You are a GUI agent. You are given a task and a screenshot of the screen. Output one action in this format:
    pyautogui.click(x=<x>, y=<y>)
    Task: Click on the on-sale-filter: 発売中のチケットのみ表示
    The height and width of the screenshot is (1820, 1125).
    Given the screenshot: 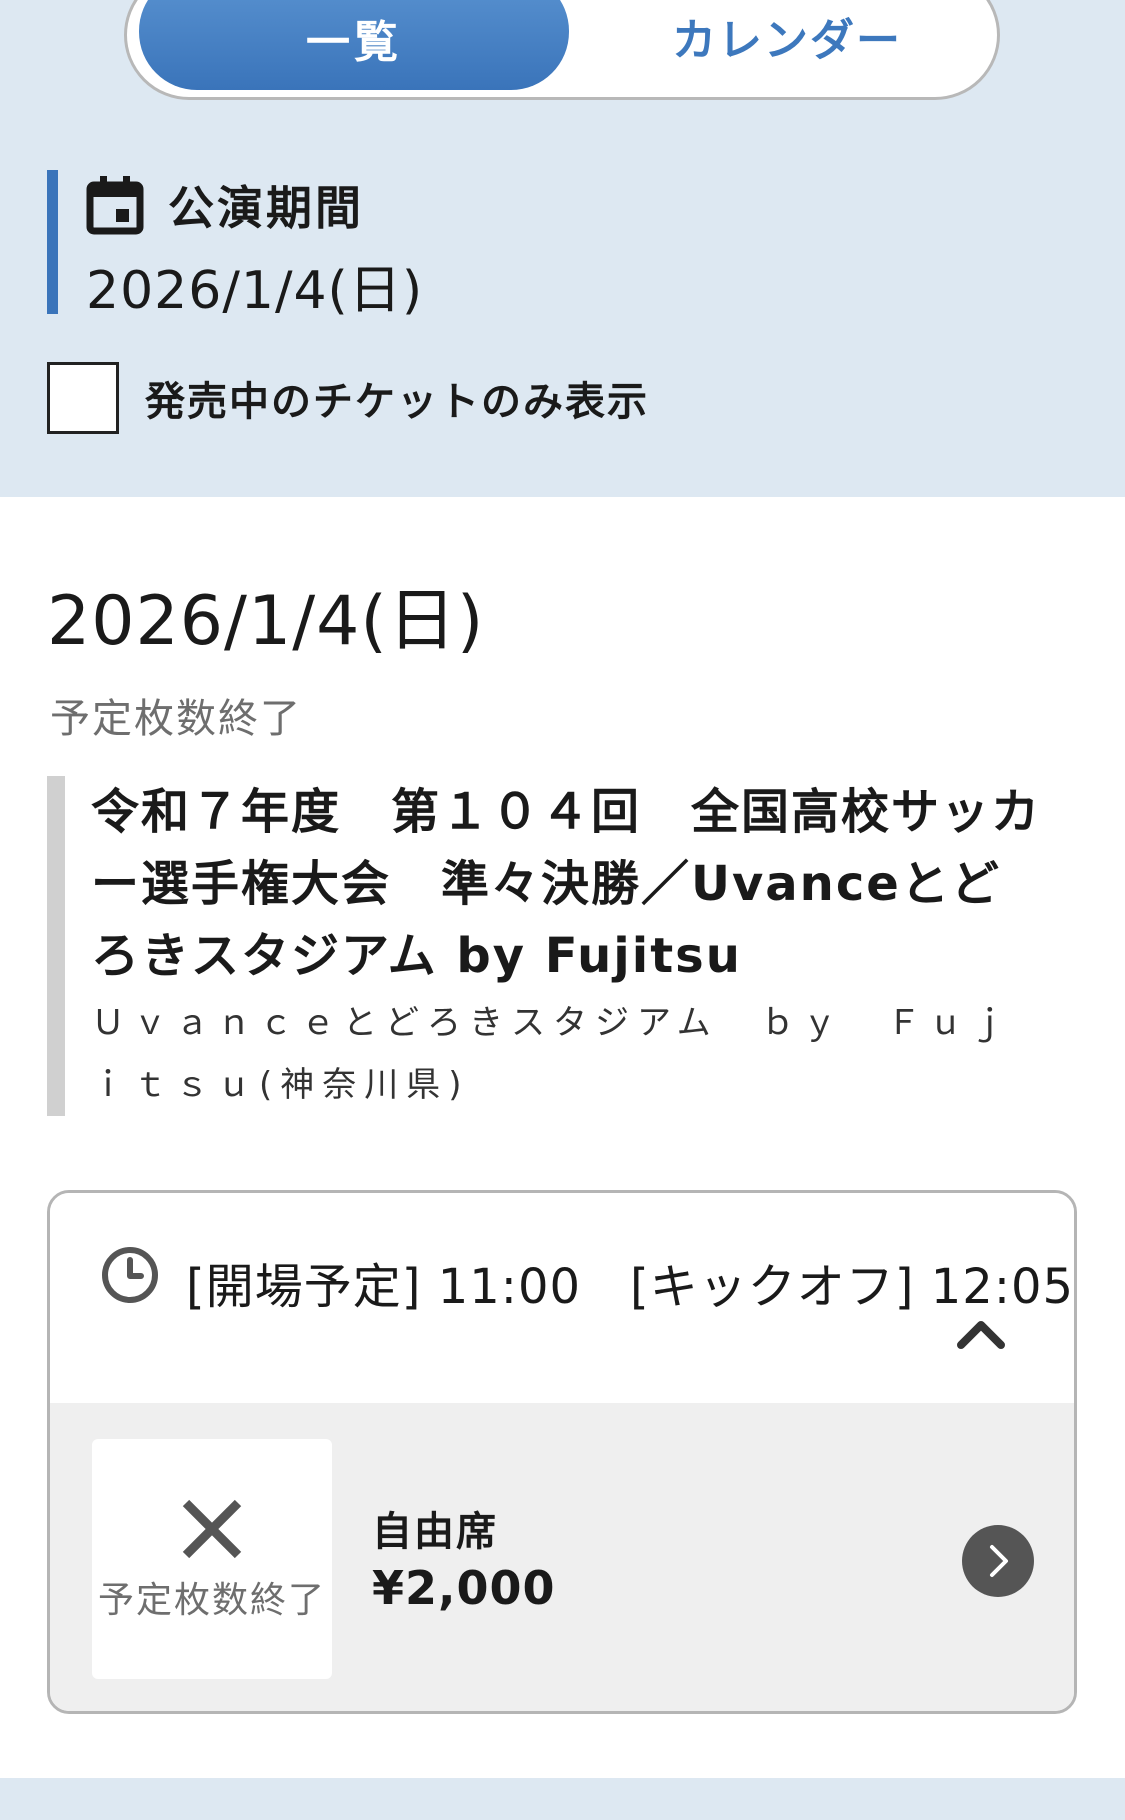 What is the action you would take?
    pyautogui.click(x=348, y=398)
    